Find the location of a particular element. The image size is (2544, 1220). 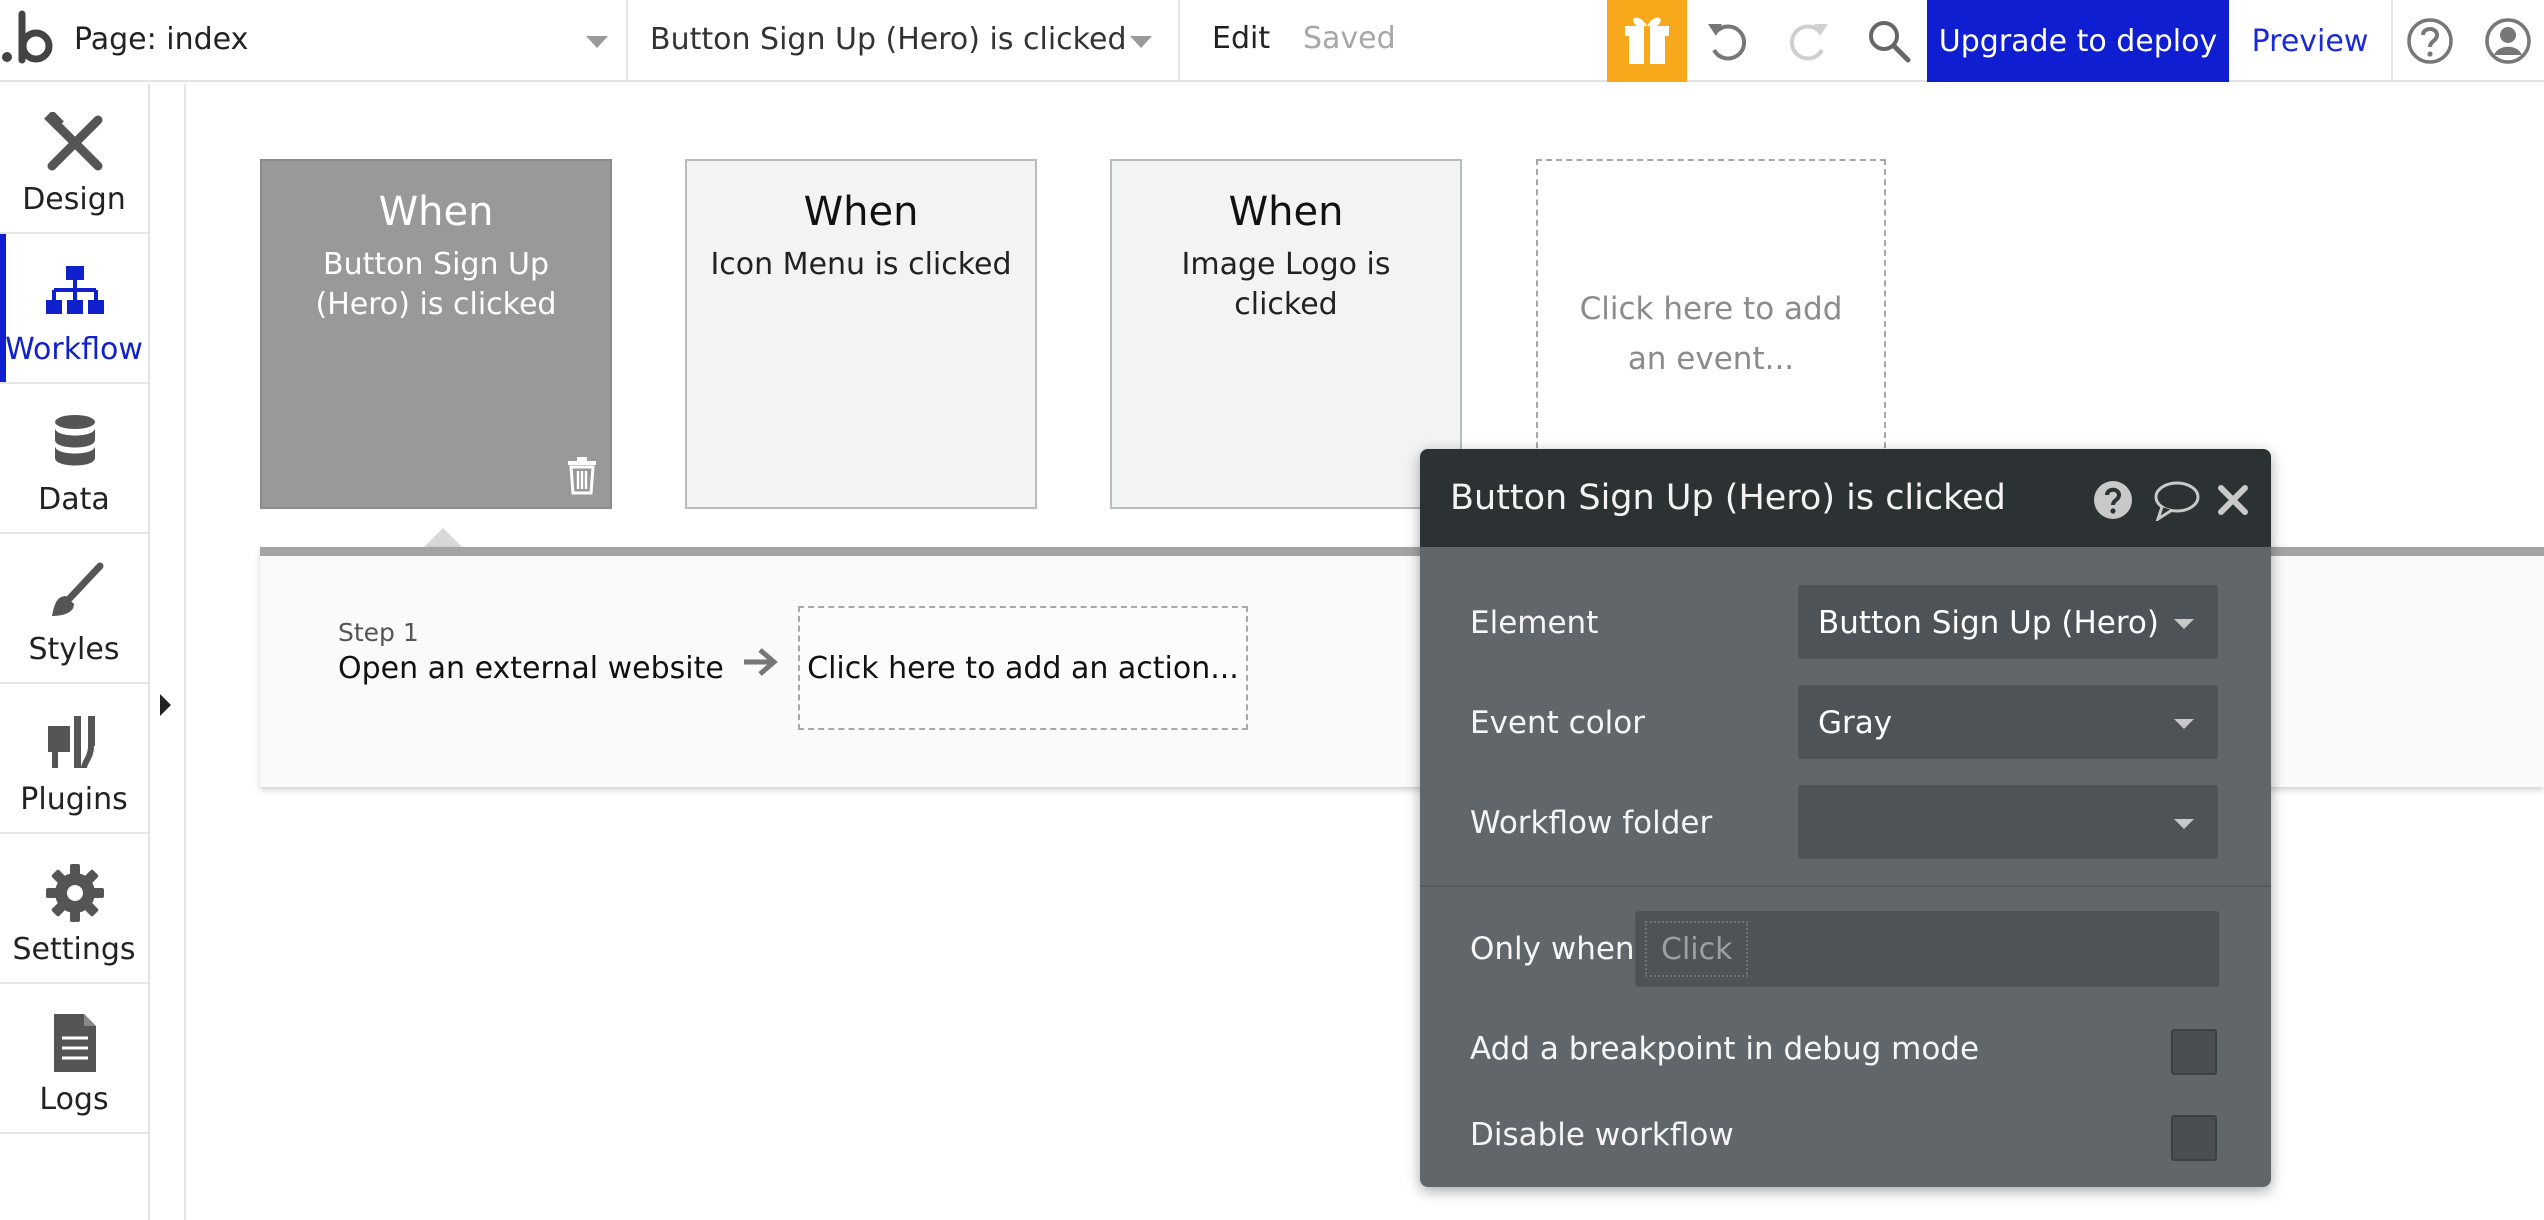

comment-icon is located at coordinates (2177, 501).